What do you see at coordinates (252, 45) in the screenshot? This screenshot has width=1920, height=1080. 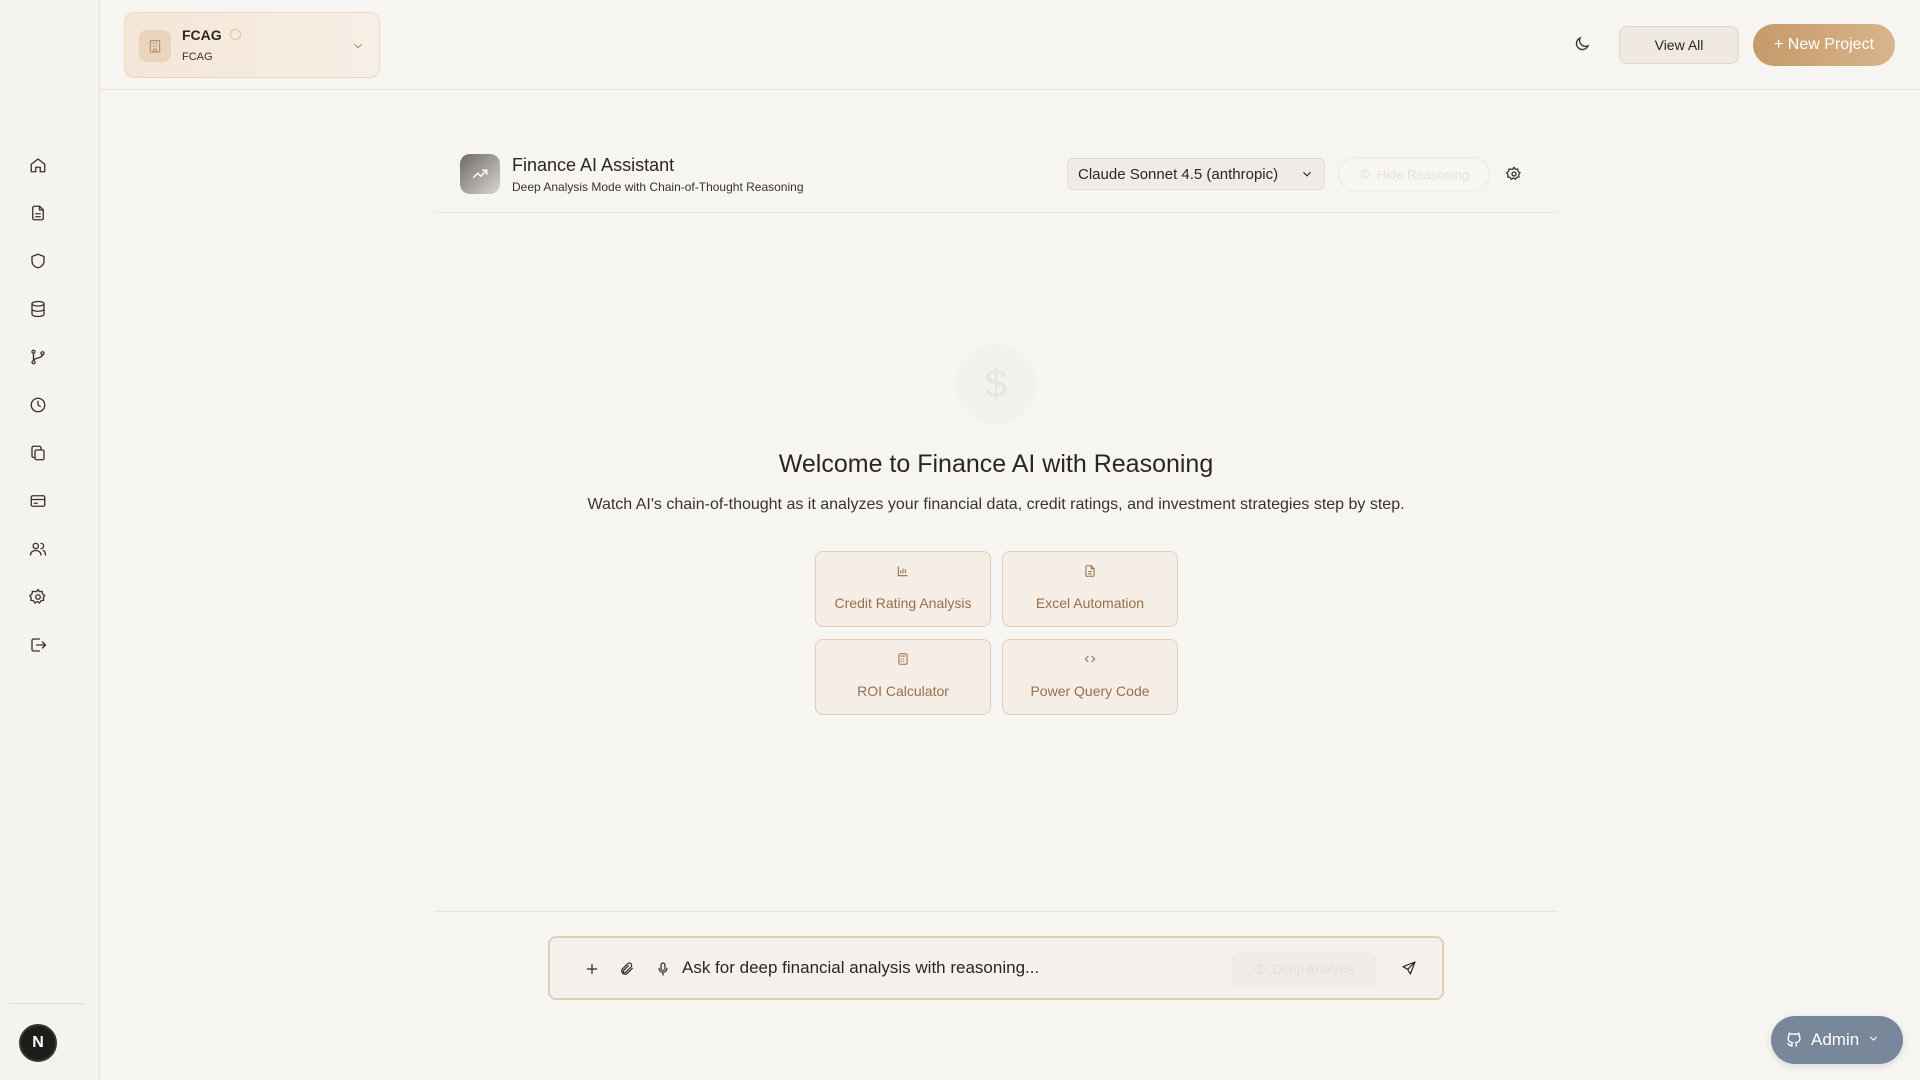 I see `project-selector: FCAG FCAG` at bounding box center [252, 45].